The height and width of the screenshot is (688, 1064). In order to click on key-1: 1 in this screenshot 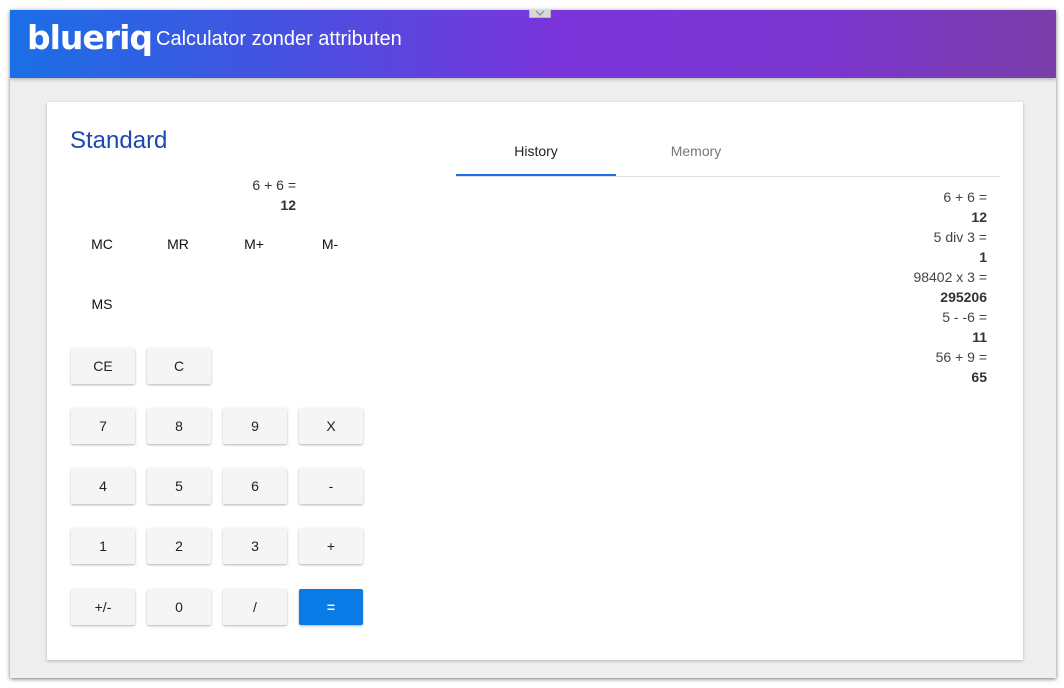, I will do `click(103, 546)`.